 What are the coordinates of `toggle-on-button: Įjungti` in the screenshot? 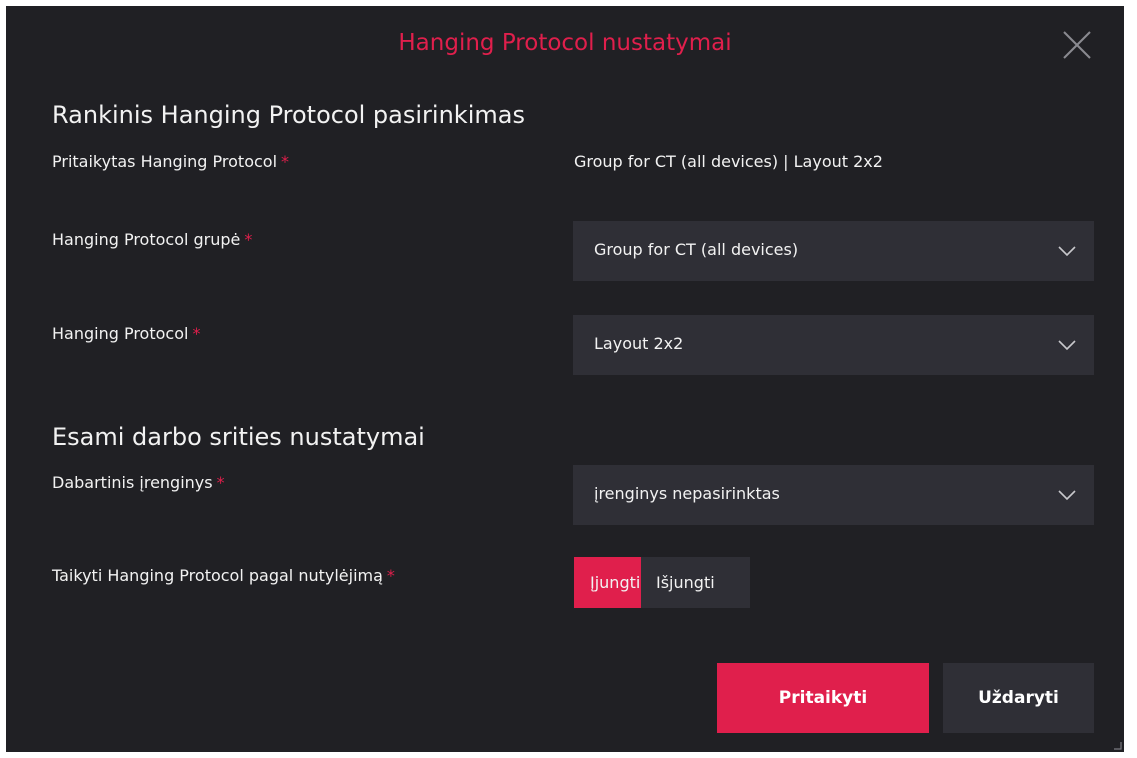 It's located at (607, 582).